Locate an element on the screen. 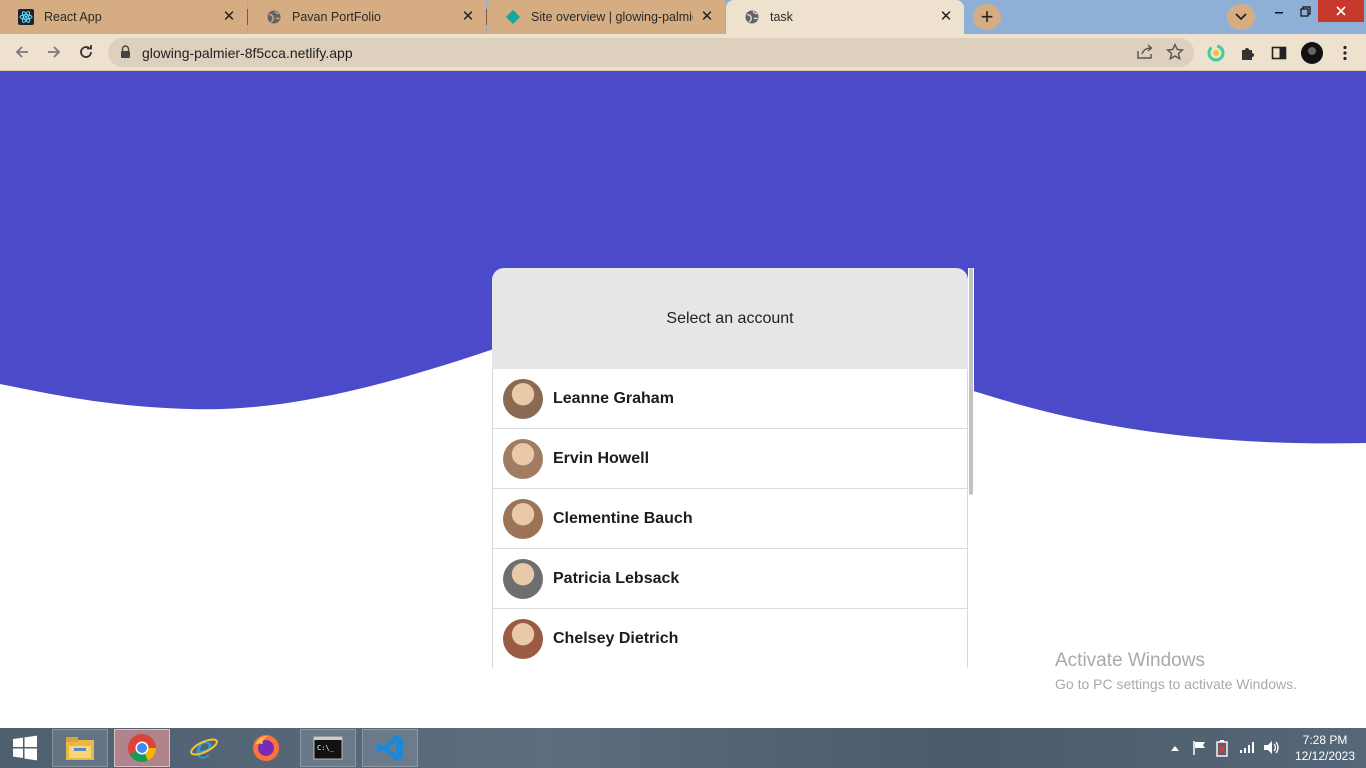  account-item: Clementine Bauch is located at coordinates (730, 519).